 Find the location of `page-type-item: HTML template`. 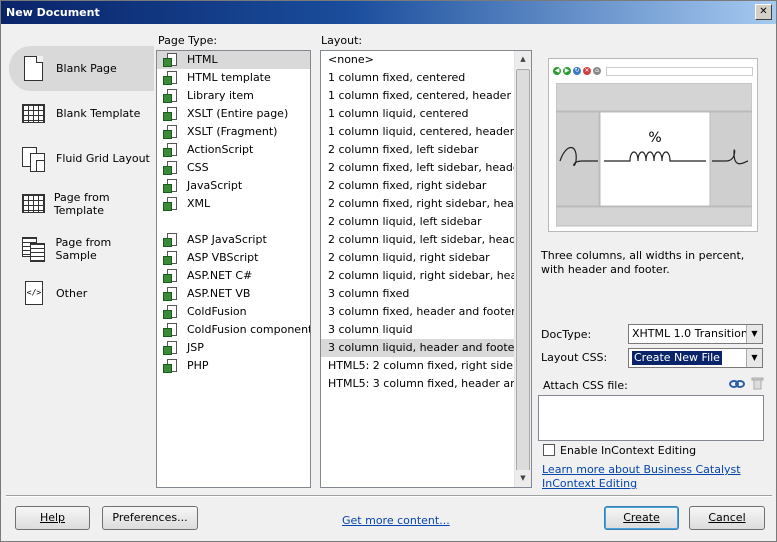

page-type-item: HTML template is located at coordinates (233, 78).